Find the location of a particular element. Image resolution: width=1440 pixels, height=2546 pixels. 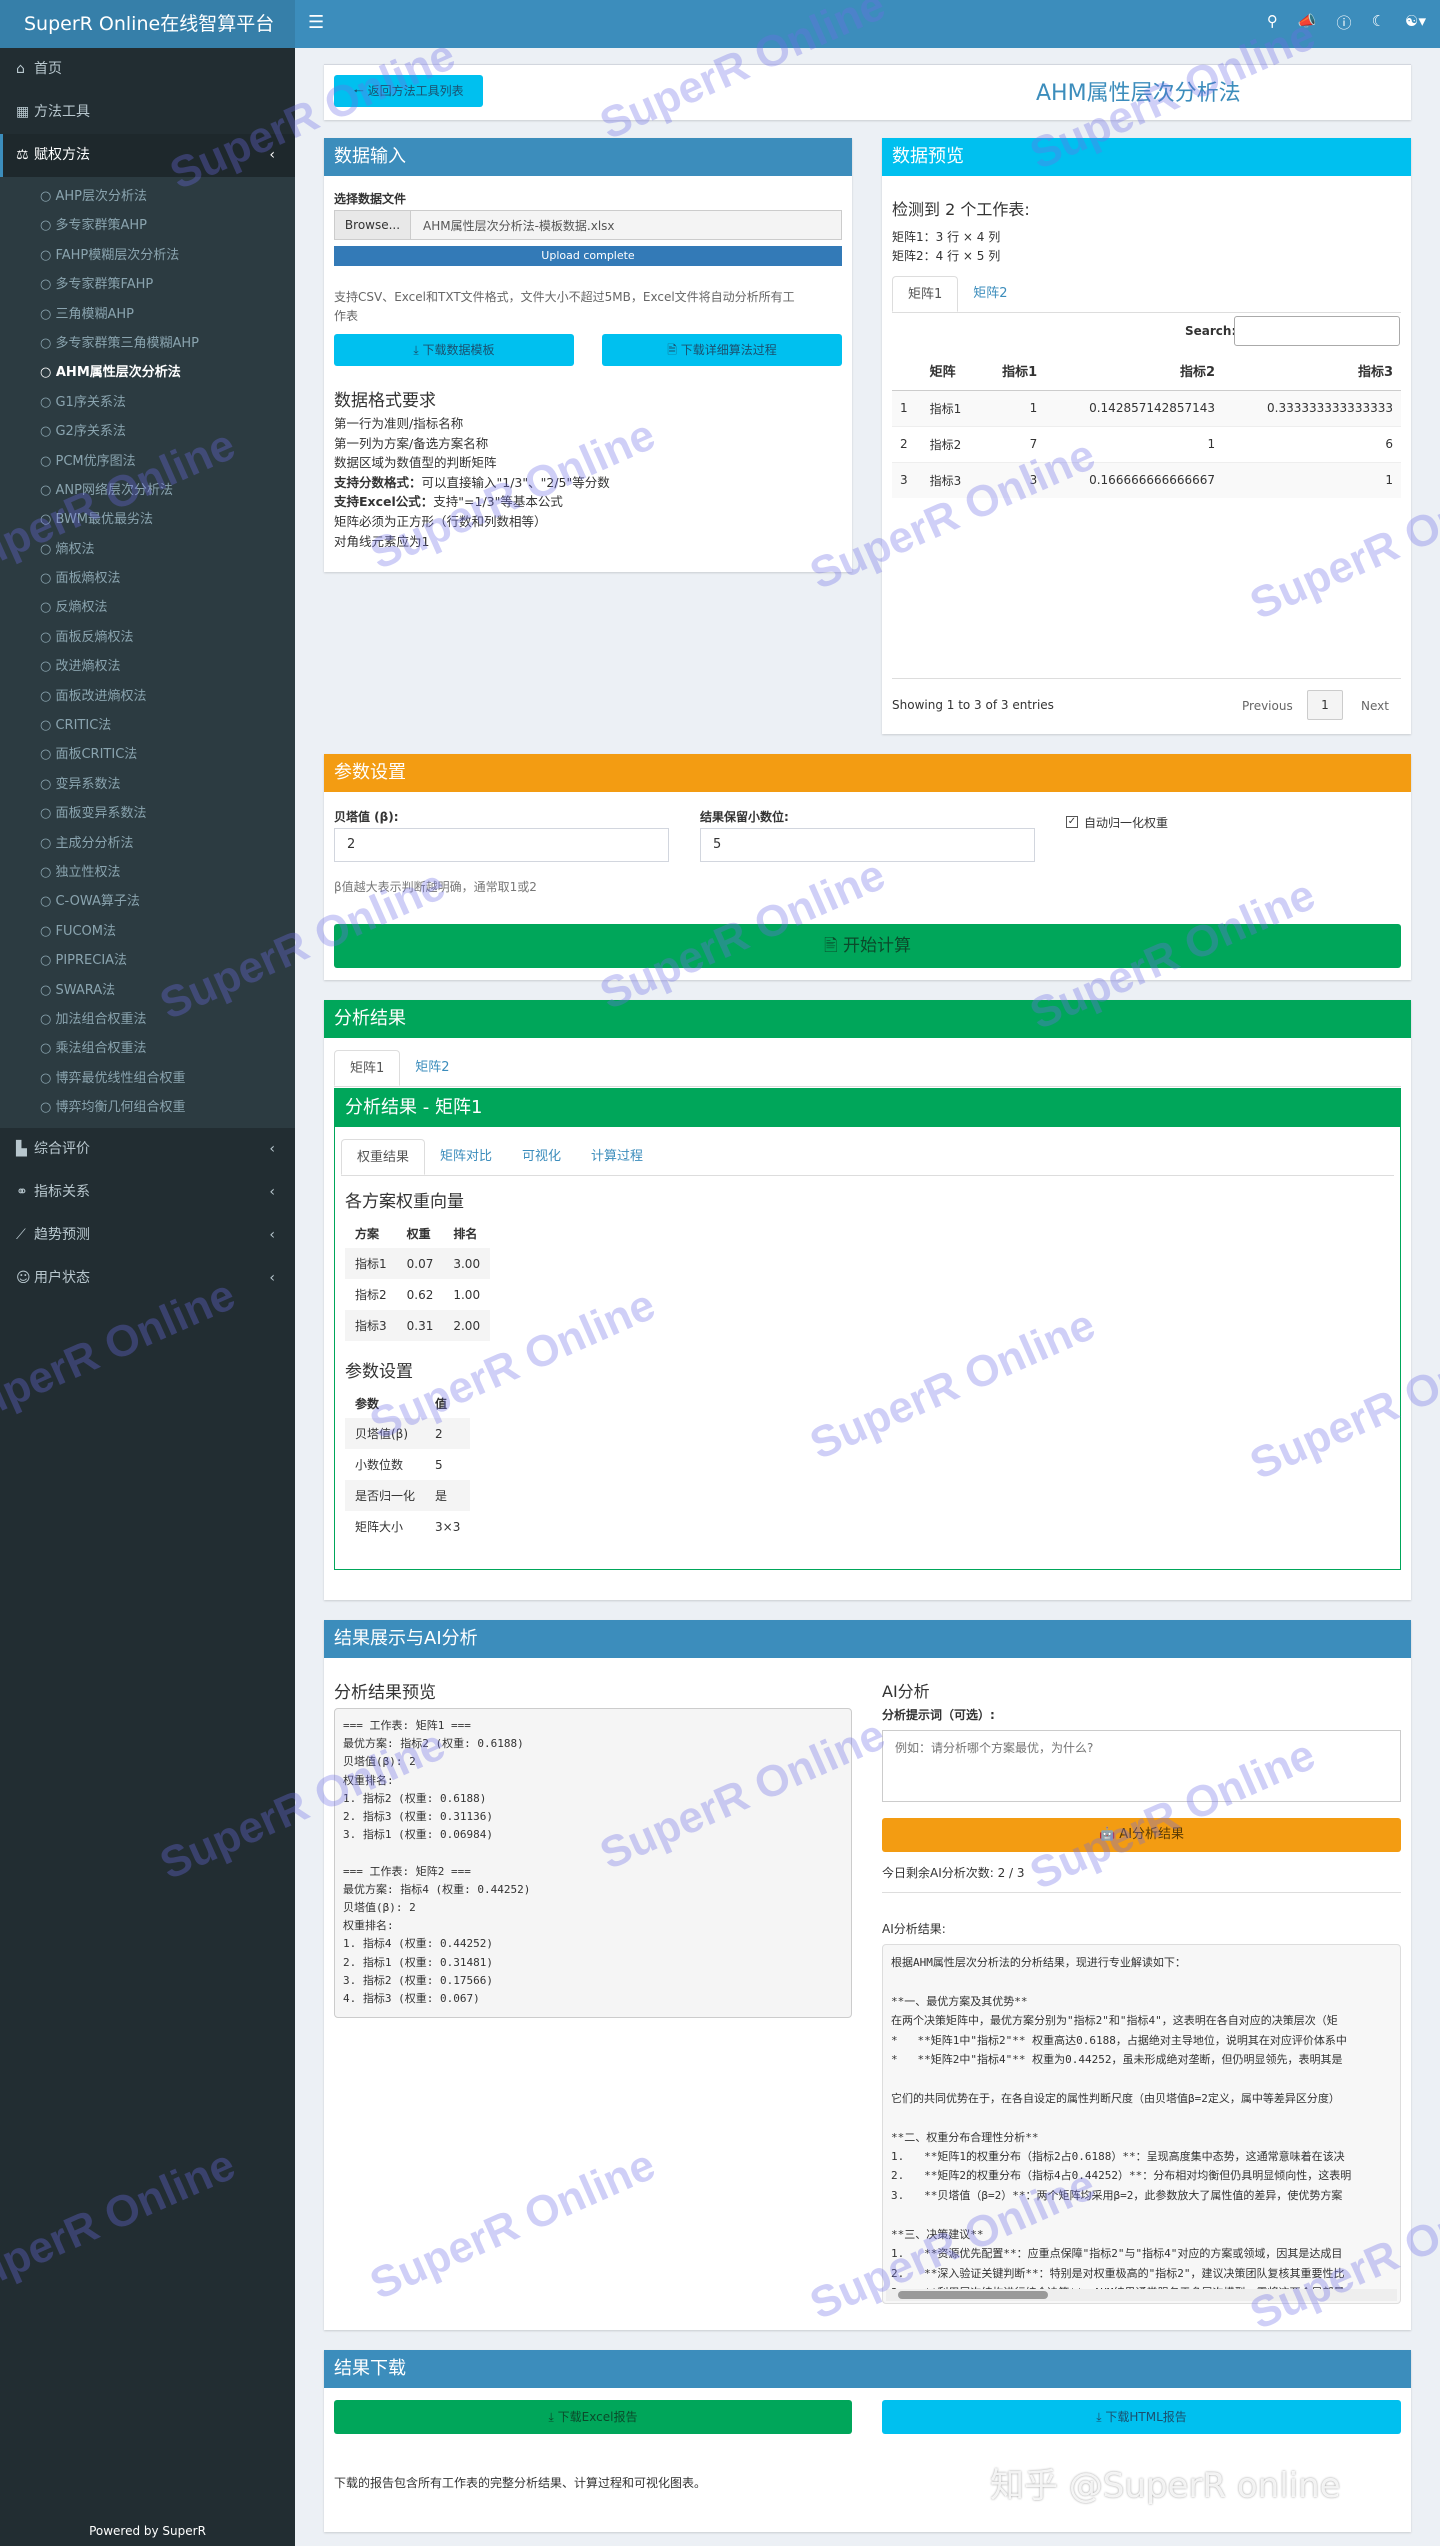

sidebar-subitem-label: FAHP模糊层次分析法 is located at coordinates (117, 255).